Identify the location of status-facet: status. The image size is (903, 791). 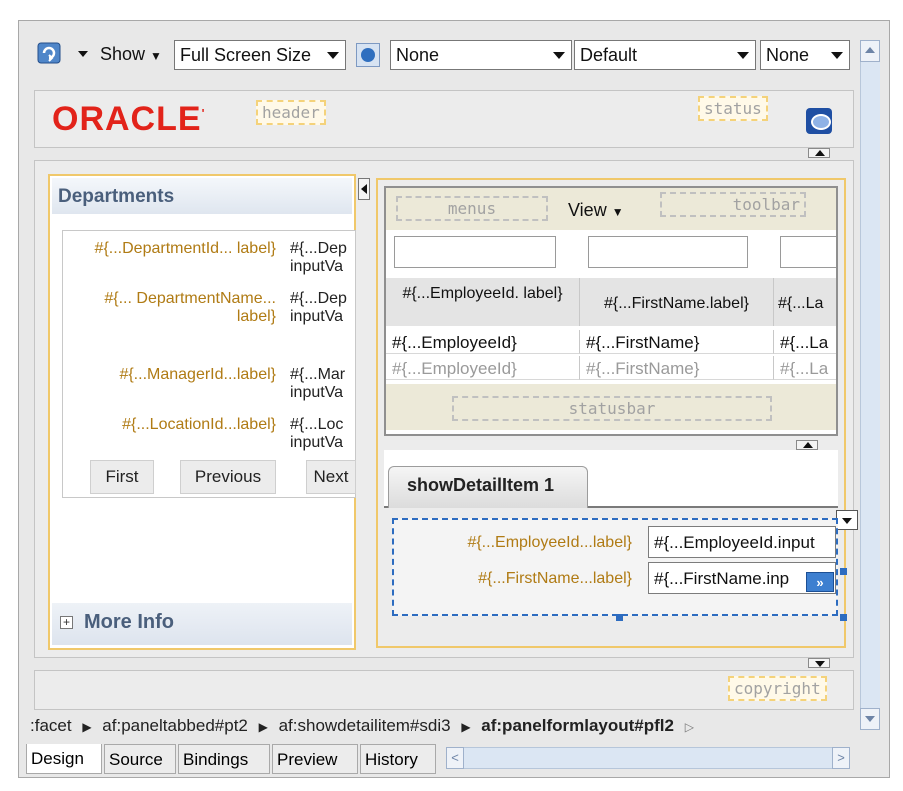
(733, 108).